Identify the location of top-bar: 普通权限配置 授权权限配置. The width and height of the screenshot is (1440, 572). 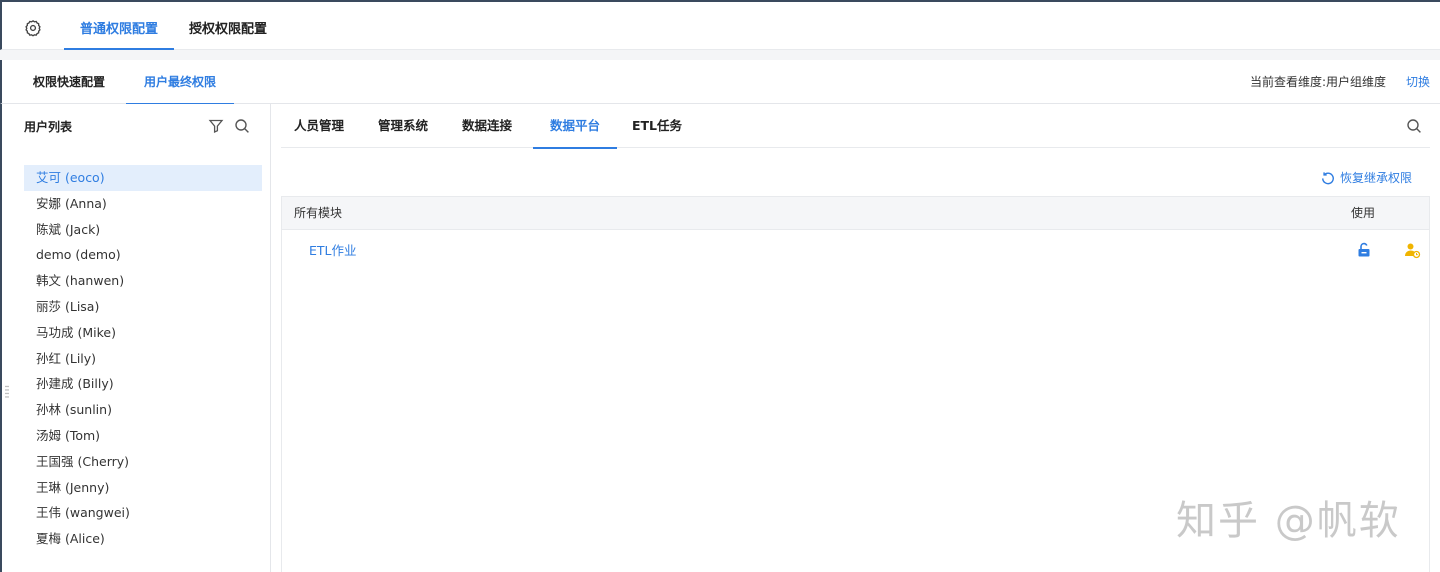
(720, 25).